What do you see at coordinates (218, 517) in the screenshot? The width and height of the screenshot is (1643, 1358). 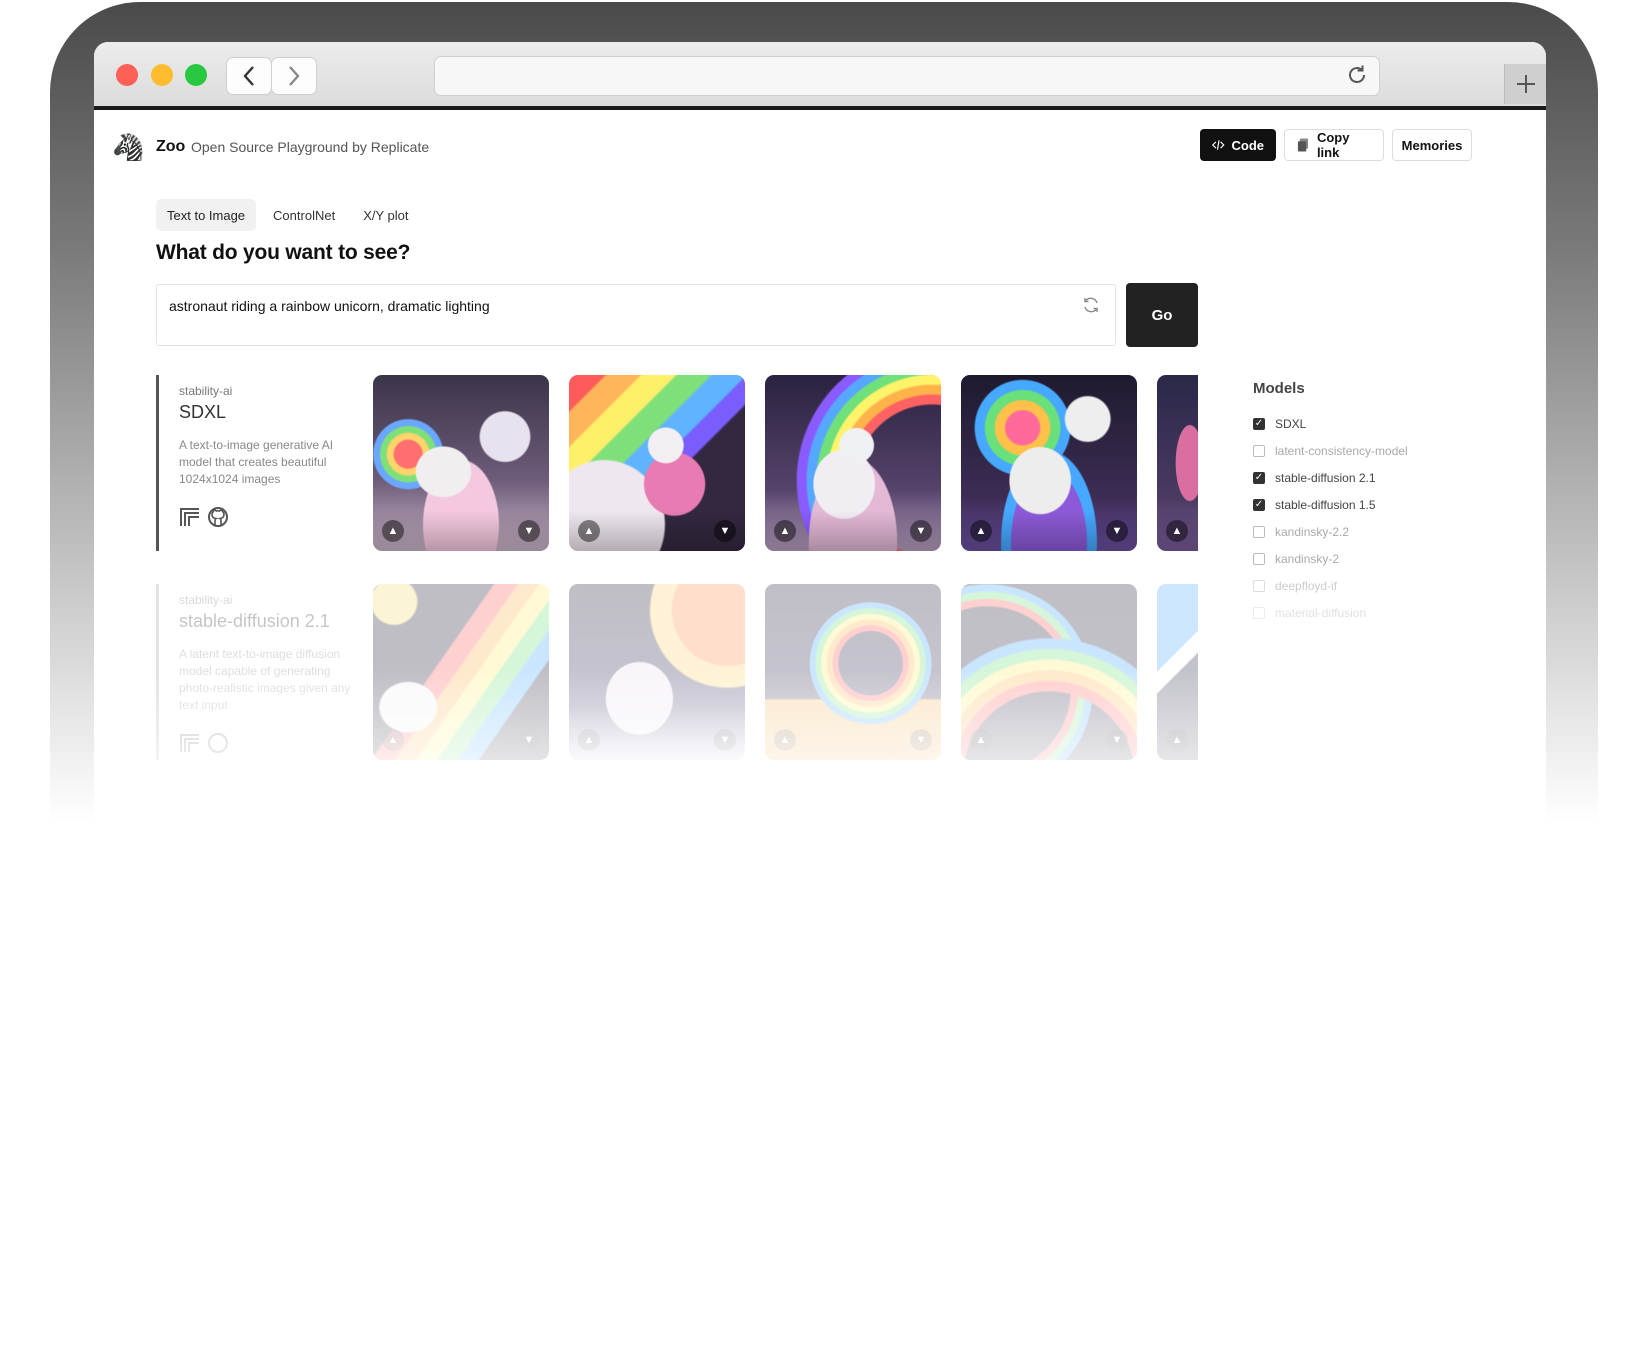 I see `github-icon` at bounding box center [218, 517].